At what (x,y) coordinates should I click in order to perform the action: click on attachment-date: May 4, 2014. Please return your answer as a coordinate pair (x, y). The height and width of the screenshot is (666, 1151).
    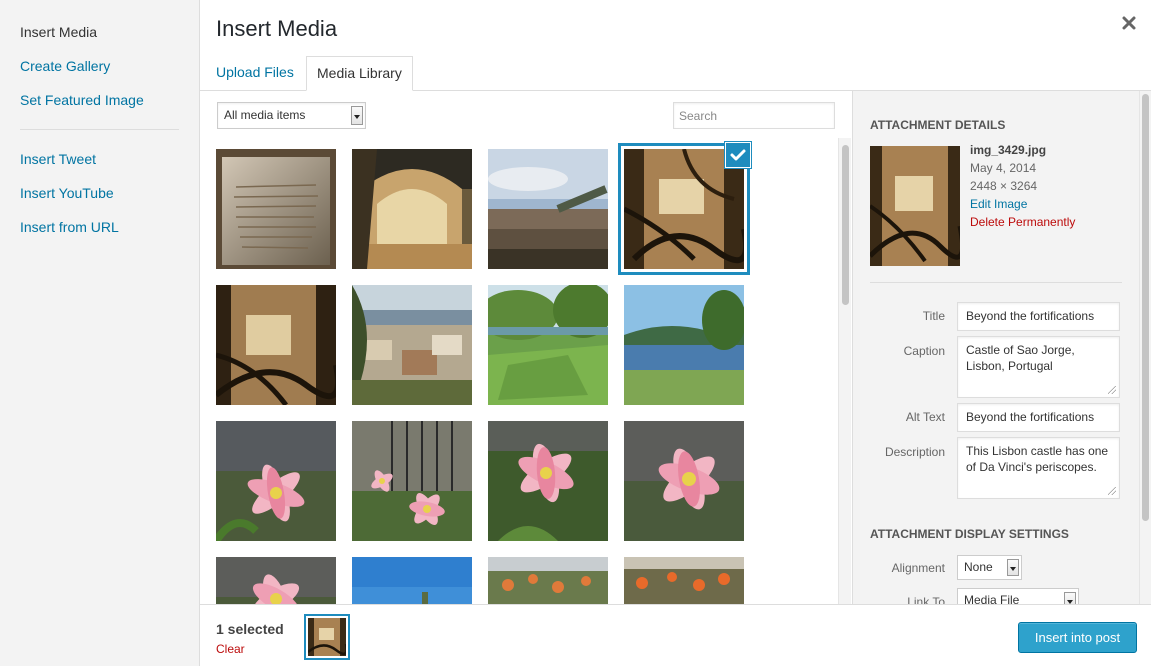
    Looking at the image, I should click on (1003, 168).